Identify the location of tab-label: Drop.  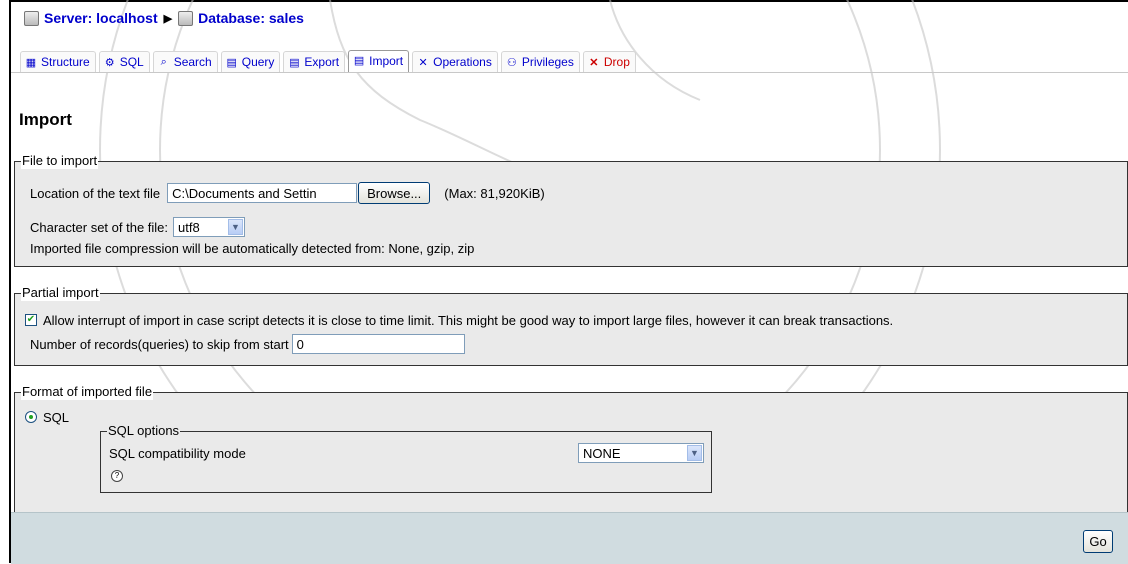
(616, 62).